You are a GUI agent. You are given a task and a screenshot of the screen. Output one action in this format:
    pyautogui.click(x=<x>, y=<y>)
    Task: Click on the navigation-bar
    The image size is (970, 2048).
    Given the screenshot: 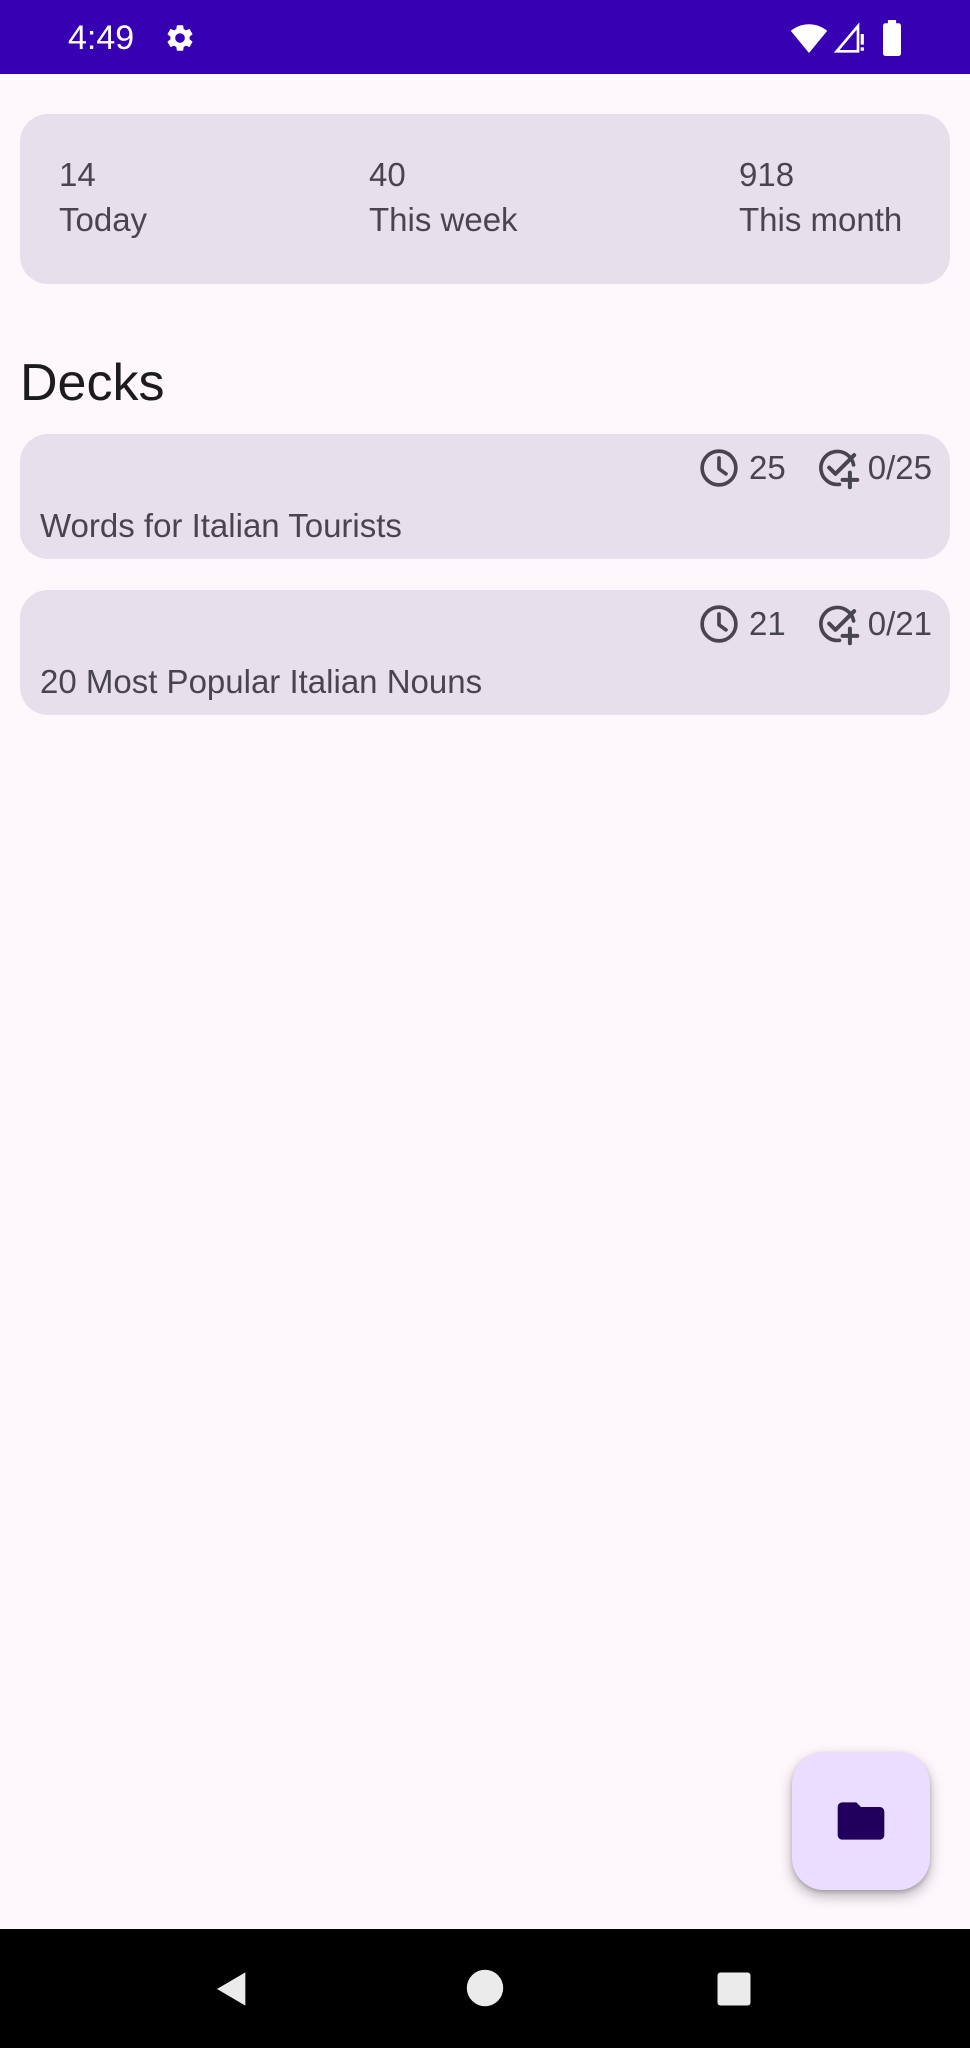 What is the action you would take?
    pyautogui.click(x=485, y=1988)
    